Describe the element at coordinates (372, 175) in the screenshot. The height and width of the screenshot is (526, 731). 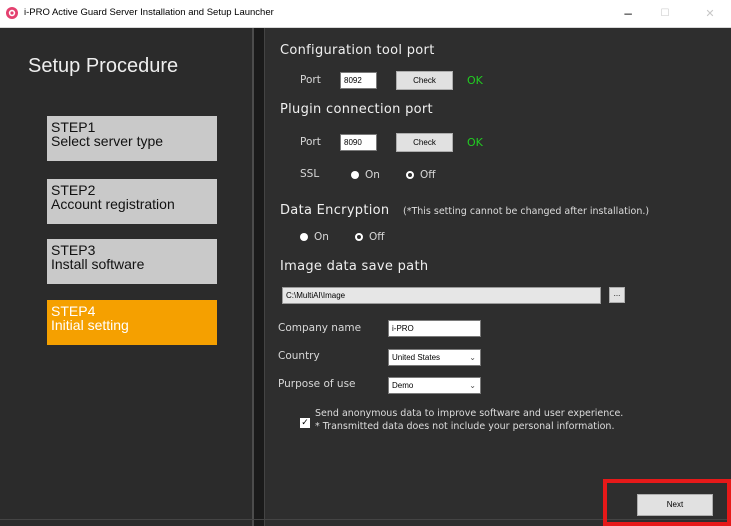
I see `ssl-on-label: On` at that location.